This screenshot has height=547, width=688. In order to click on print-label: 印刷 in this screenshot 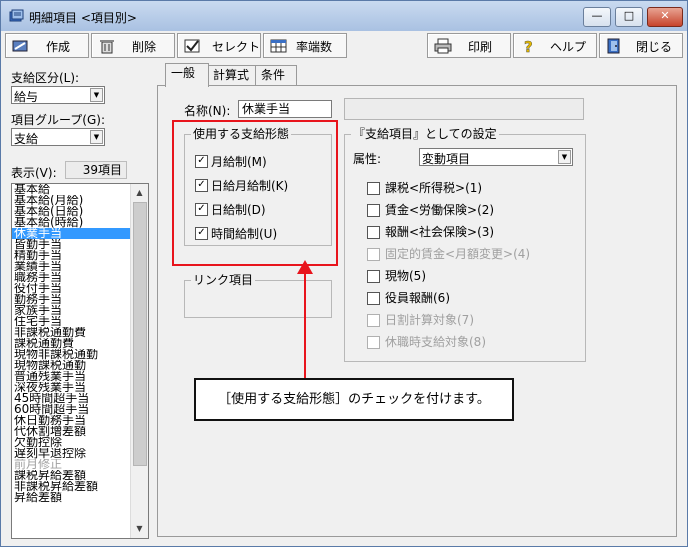, I will do `click(480, 47)`.